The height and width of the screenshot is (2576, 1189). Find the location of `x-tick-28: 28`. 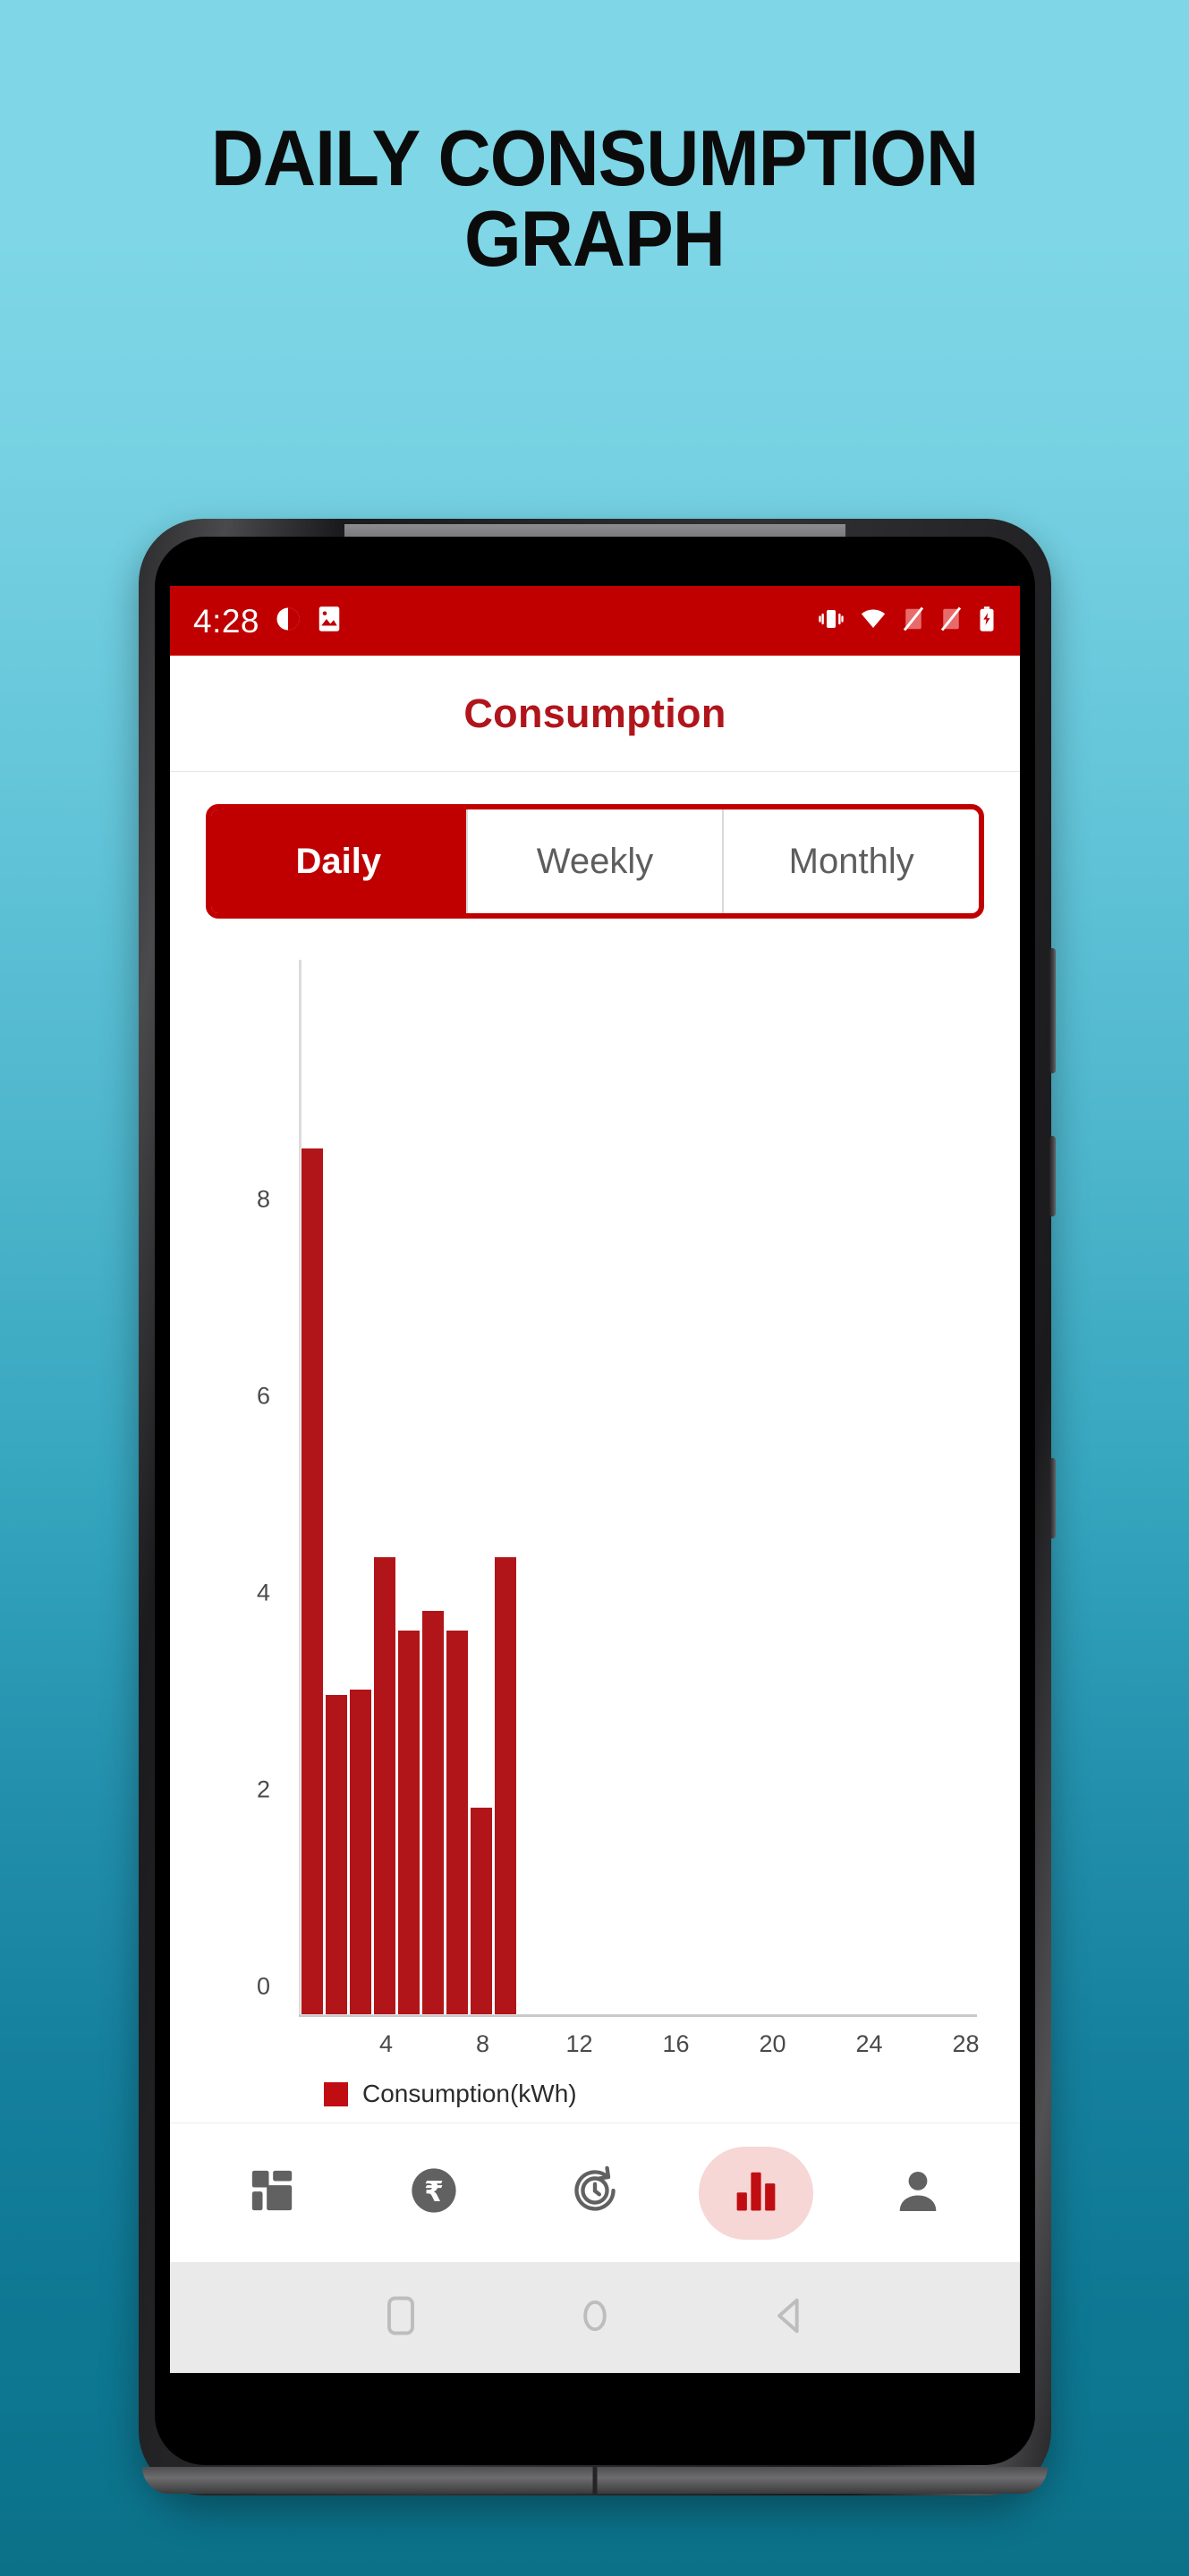

x-tick-28: 28 is located at coordinates (966, 2043).